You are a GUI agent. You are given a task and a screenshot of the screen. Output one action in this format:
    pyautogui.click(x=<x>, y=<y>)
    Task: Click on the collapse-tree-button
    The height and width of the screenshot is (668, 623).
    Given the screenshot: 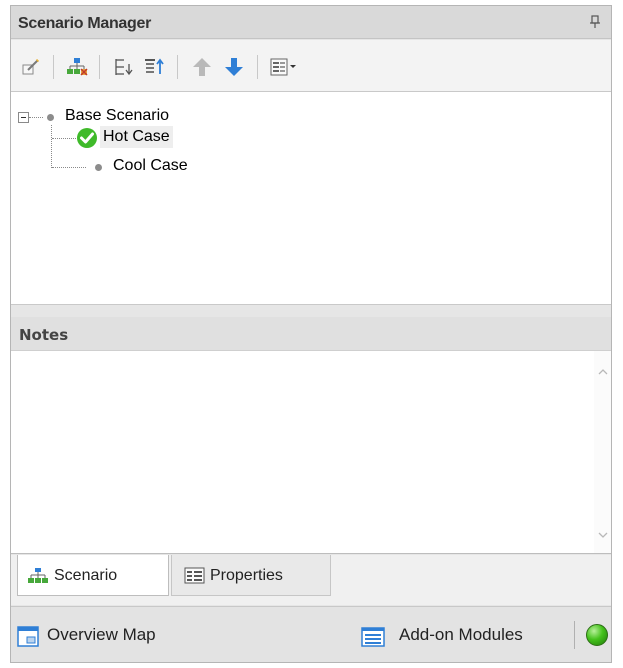 What is the action you would take?
    pyautogui.click(x=123, y=67)
    